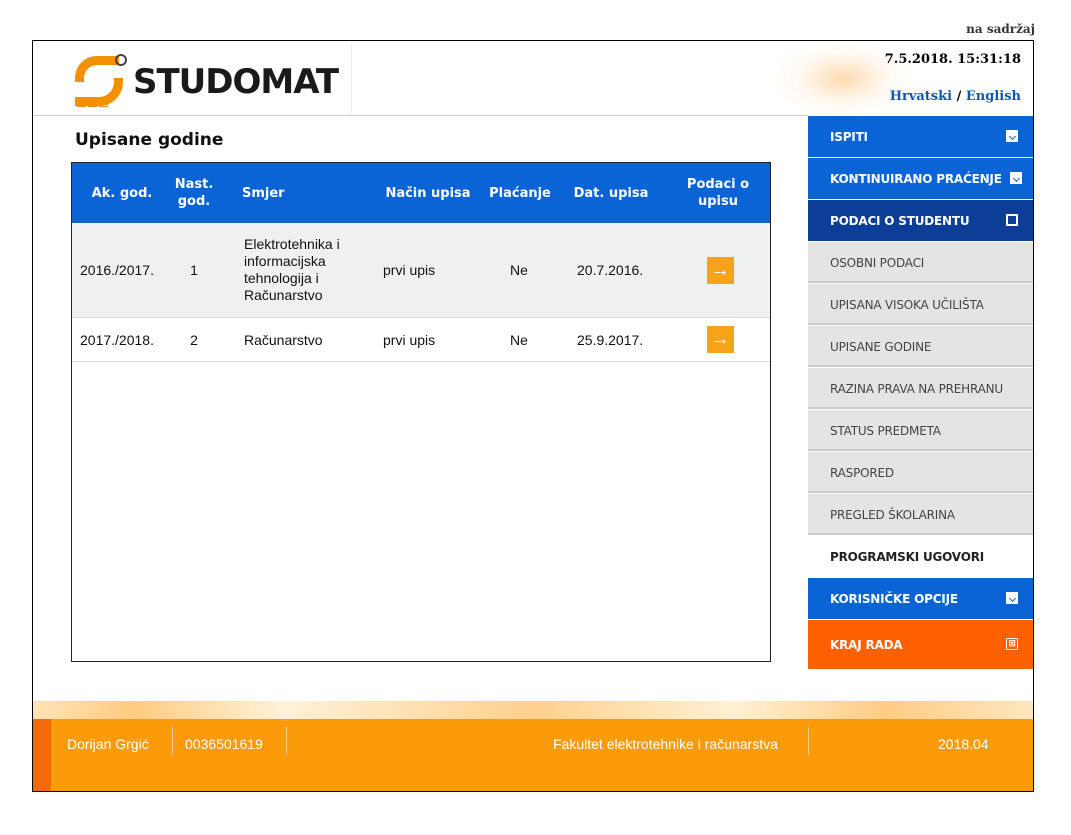 Image resolution: width=1071 pixels, height=835 pixels. Describe the element at coordinates (718, 193) in the screenshot. I see `col-header-podaci-o-upisu: Podaci o upisu` at that location.